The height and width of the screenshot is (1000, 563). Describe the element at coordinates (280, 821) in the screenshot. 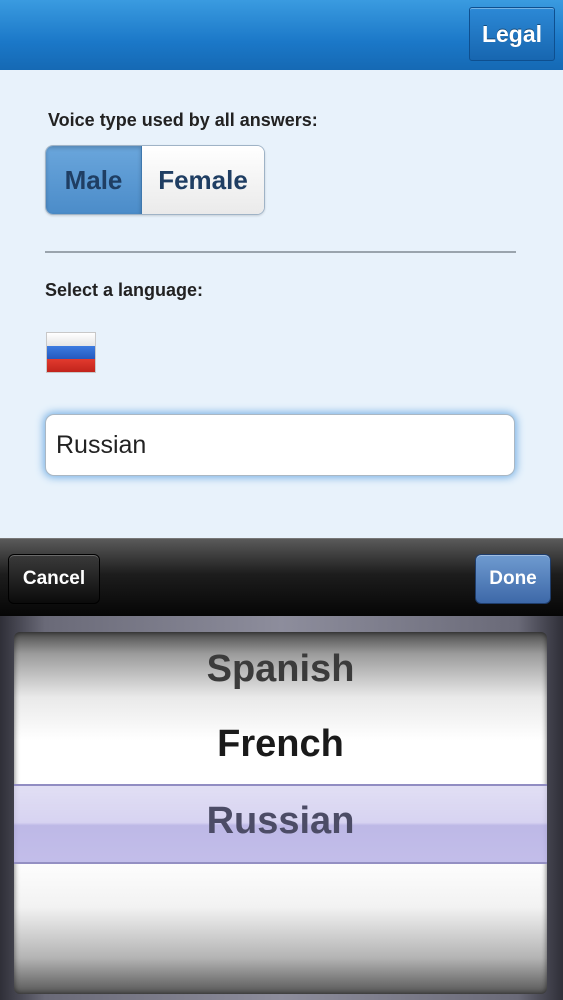

I see `picker-item-selected: Russian` at that location.